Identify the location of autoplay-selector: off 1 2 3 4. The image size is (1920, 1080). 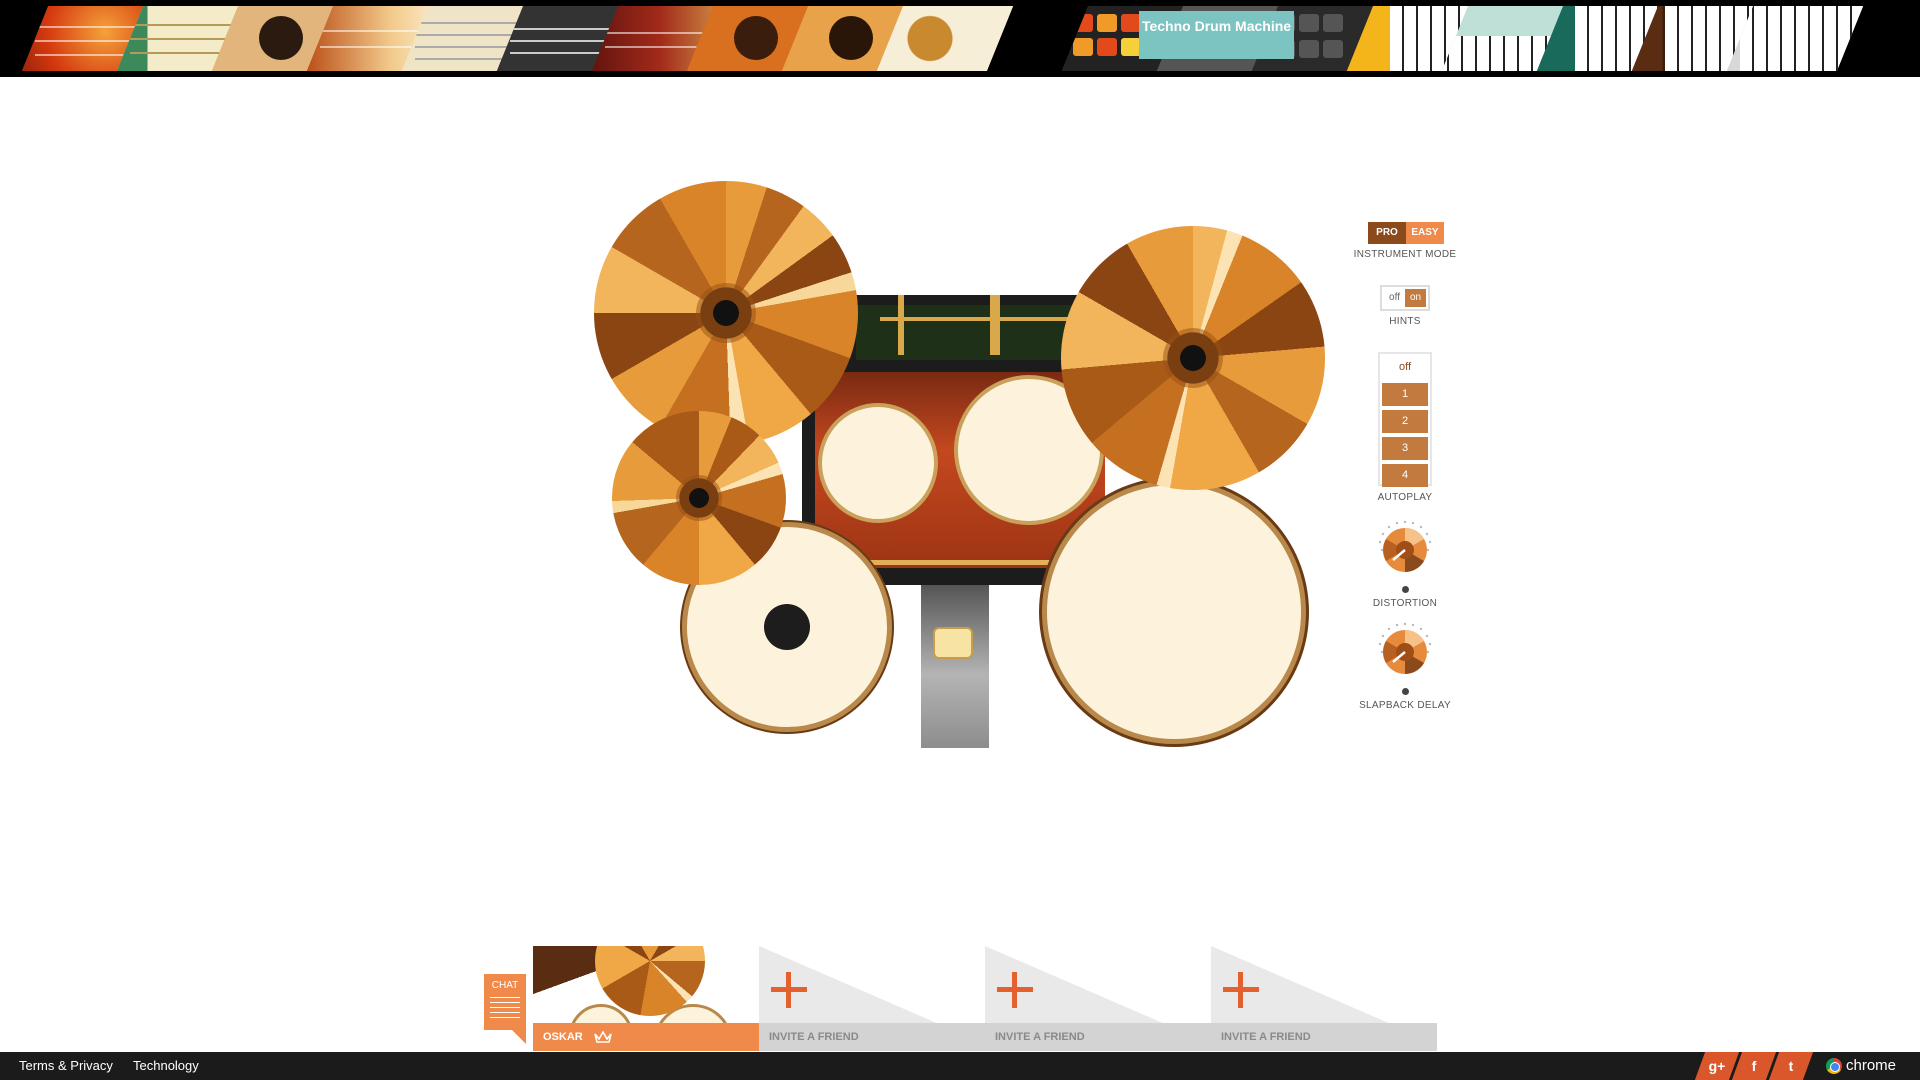
(1405, 419).